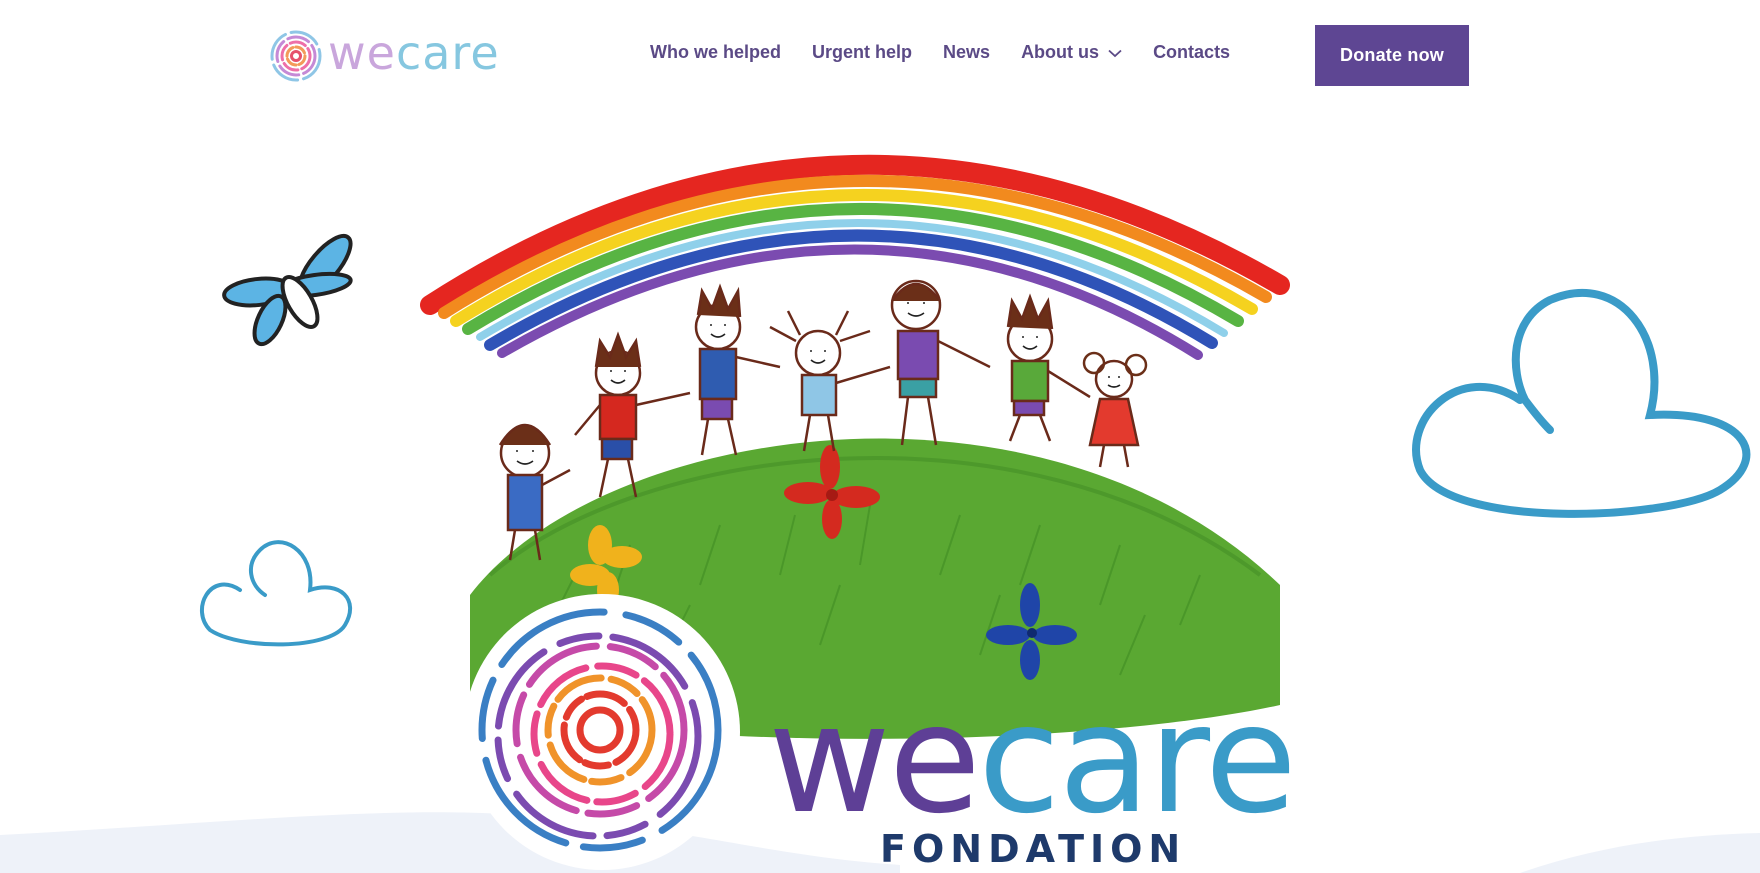  What do you see at coordinates (1137, 760) in the screenshot?
I see `brand-wordmark-care: care` at bounding box center [1137, 760].